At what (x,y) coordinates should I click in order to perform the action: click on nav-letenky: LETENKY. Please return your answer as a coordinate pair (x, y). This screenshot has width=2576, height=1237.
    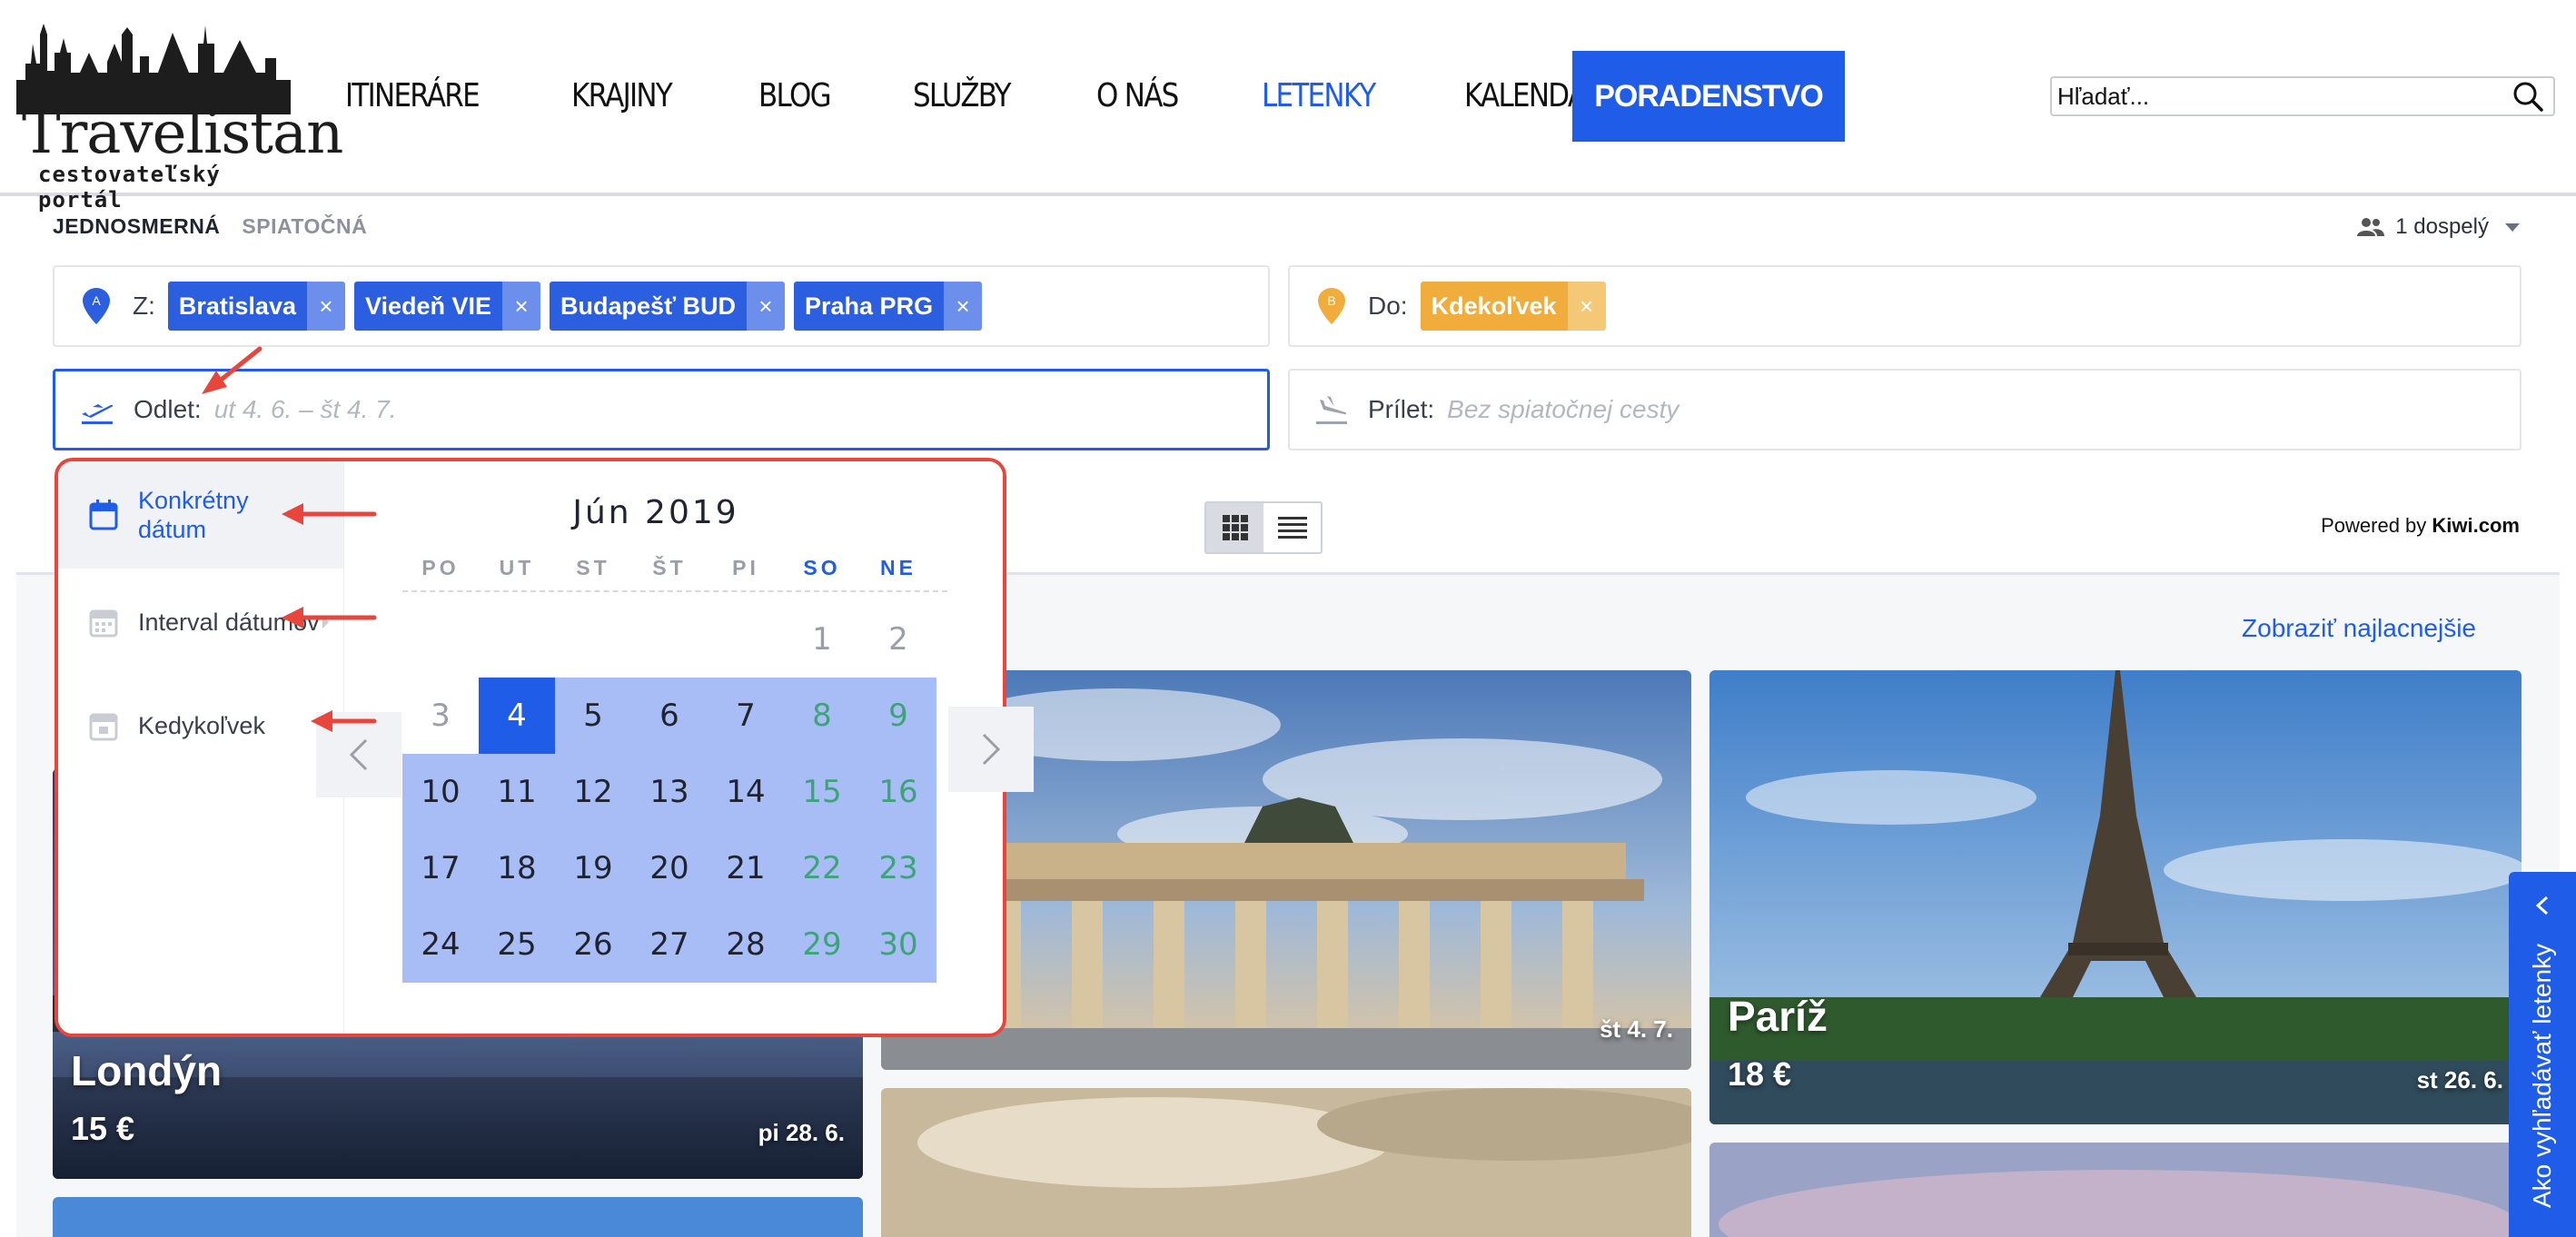
    Looking at the image, I should click on (1319, 95).